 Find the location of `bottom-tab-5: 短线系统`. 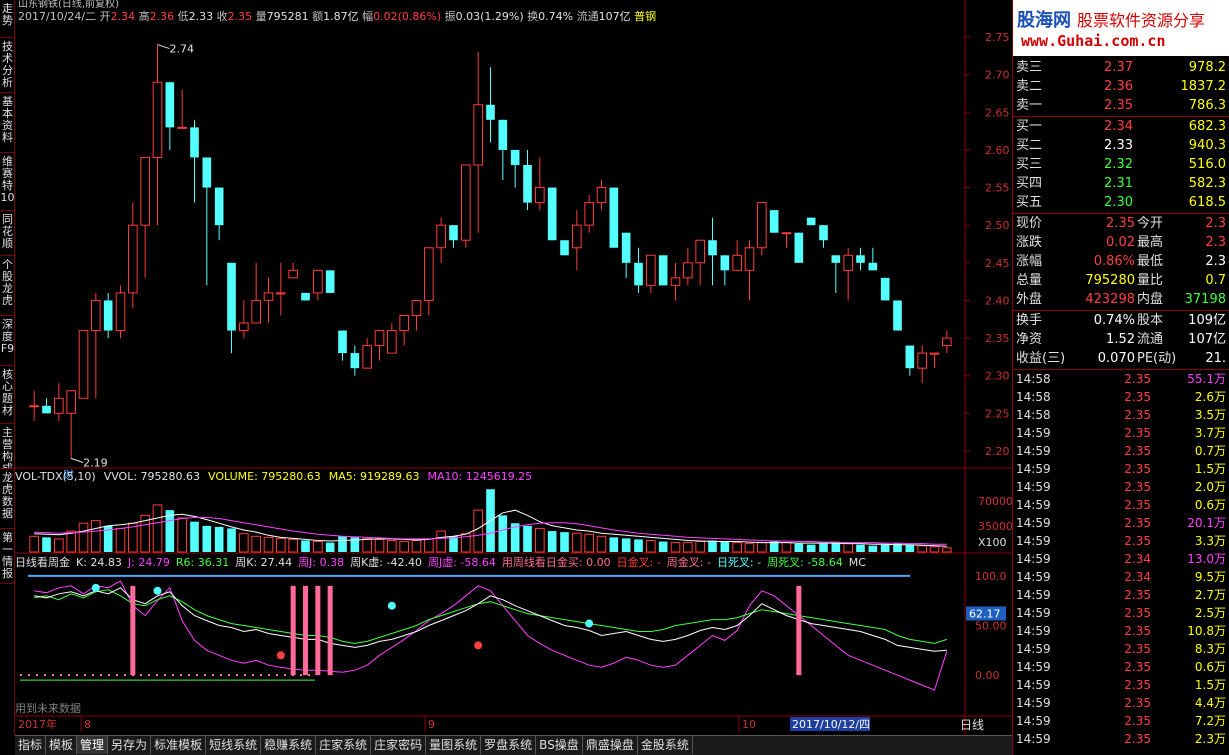

bottom-tab-5: 短线系统 is located at coordinates (234, 745).